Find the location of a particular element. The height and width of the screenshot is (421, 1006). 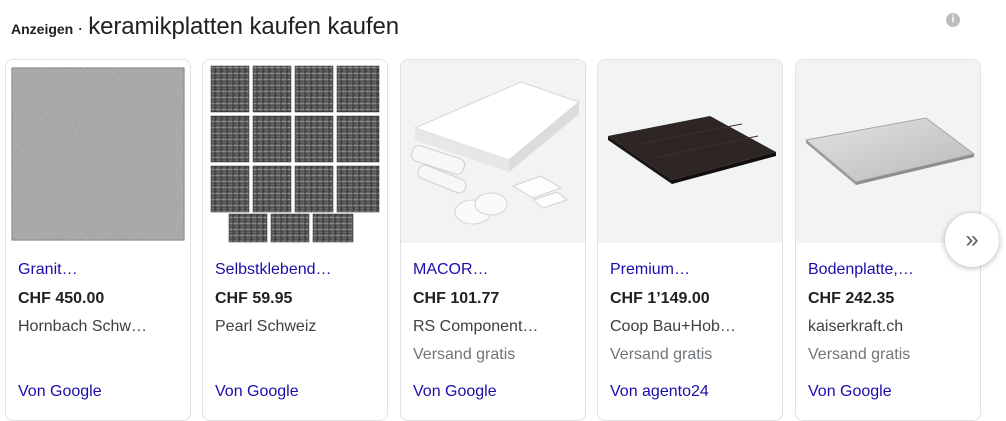

ads-header: Anzeigen · keramikplatten kaufen kaufen is located at coordinates (205, 30).